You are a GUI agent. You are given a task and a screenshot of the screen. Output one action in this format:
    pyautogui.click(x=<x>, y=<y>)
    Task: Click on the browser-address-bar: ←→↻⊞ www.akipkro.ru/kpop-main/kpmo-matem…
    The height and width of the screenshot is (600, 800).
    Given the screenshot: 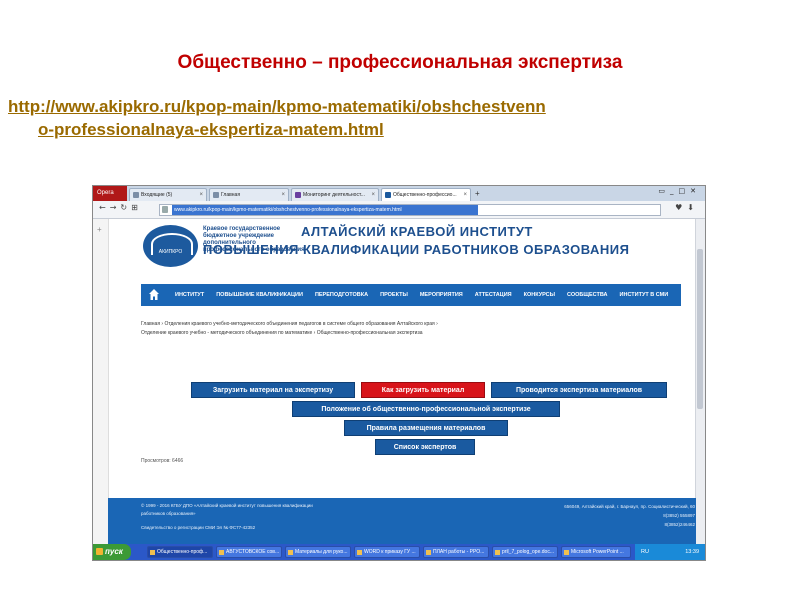 What is the action you would take?
    pyautogui.click(x=399, y=210)
    